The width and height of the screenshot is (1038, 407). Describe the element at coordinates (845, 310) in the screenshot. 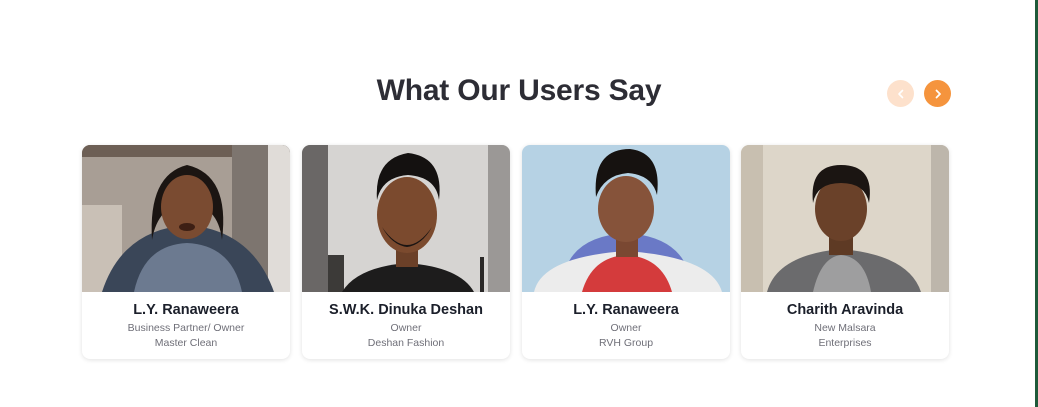

I see `testimonial-name: Charith Aravinda` at that location.